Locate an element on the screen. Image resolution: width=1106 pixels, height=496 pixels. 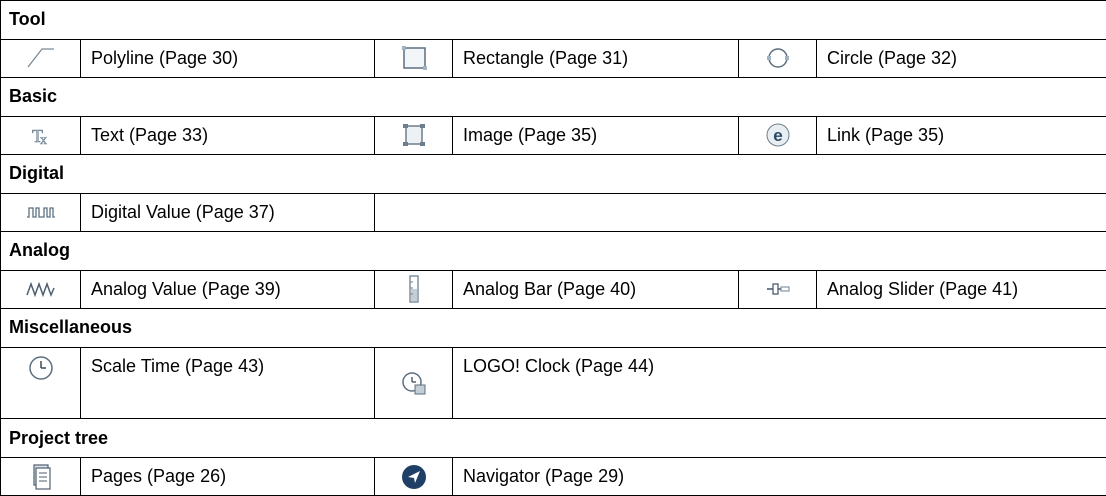
section-header-analog: Analog is located at coordinates (553, 250).